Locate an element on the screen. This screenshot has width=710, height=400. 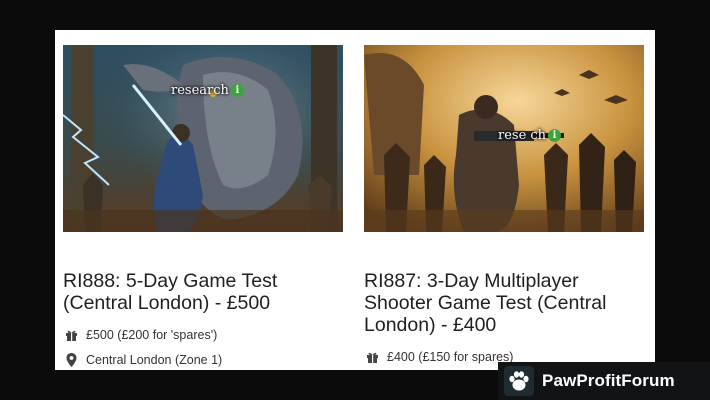
reward-text: £500 (£200 for 'spares') is located at coordinates (152, 335).